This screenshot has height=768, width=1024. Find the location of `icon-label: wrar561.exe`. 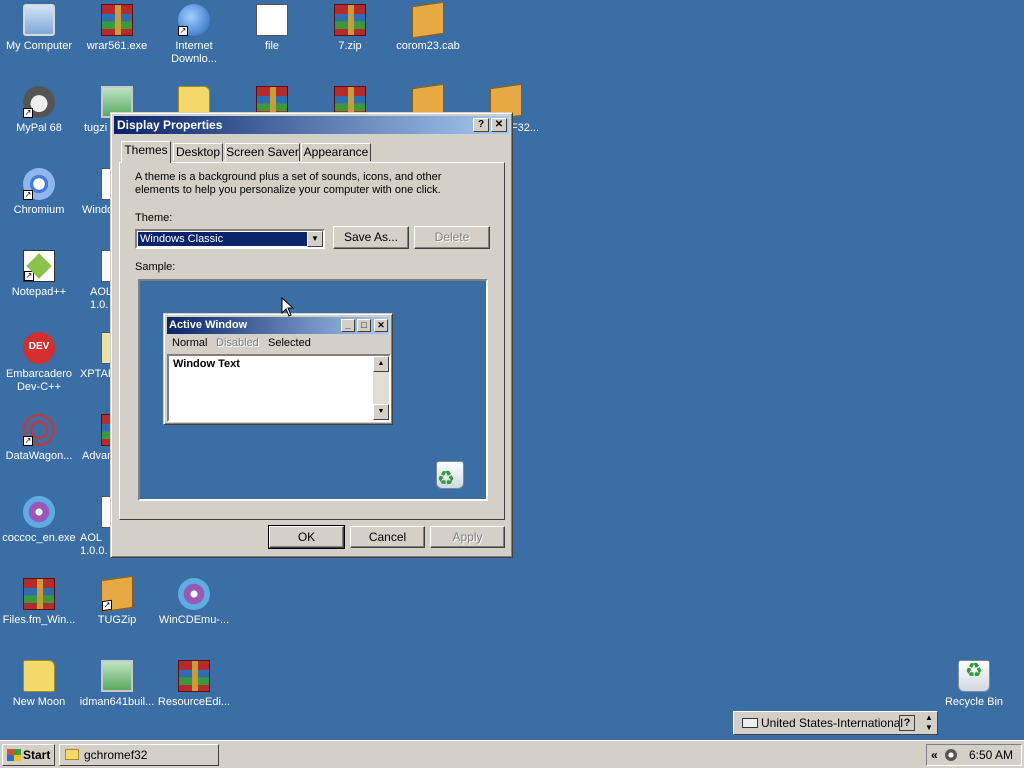

icon-label: wrar561.exe is located at coordinates (117, 46).